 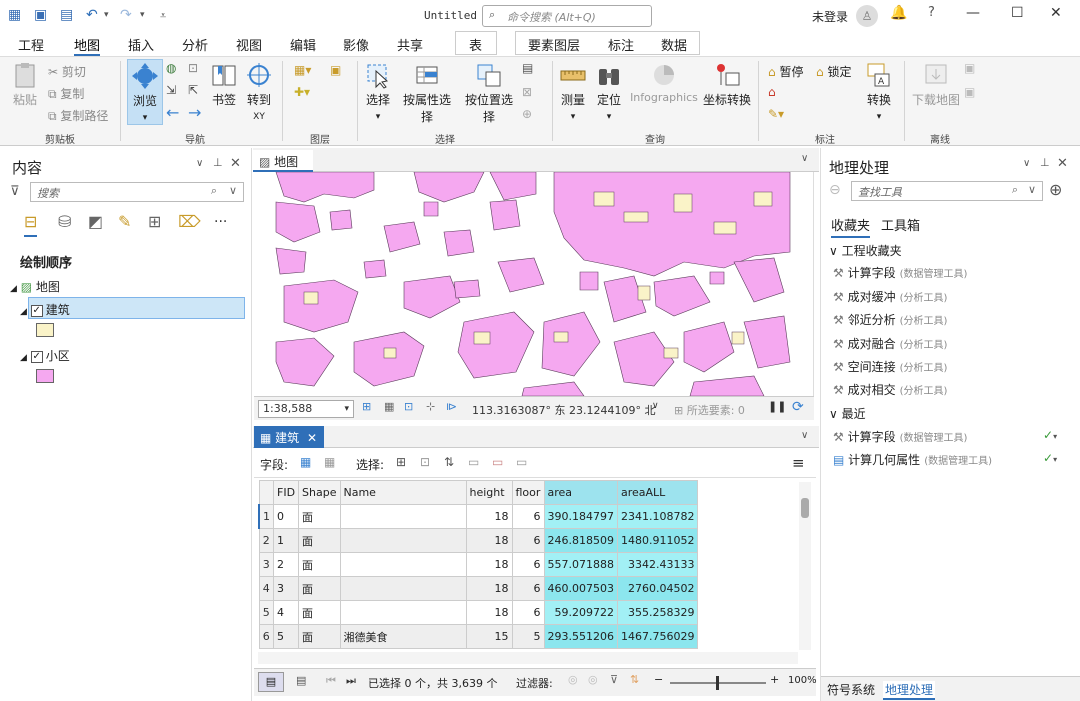 I want to click on fixed-zoom-icon: ⊡, so click(x=193, y=68).